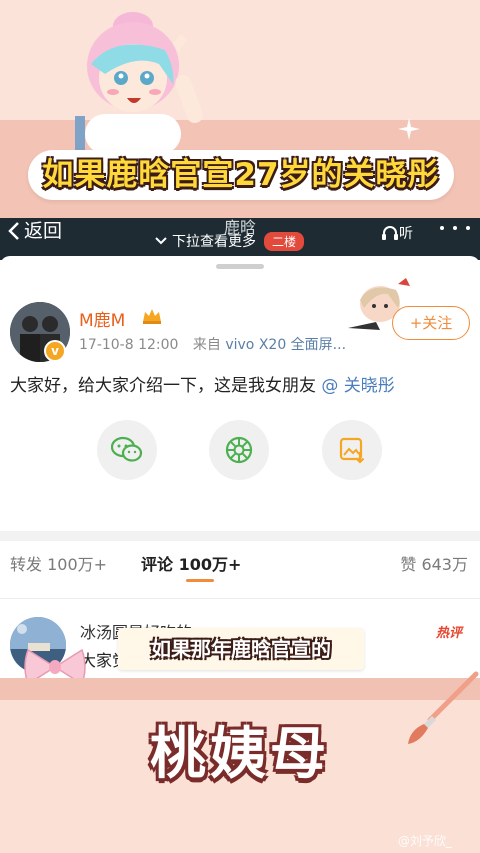  What do you see at coordinates (455, 231) in the screenshot?
I see `more-menu-icon` at bounding box center [455, 231].